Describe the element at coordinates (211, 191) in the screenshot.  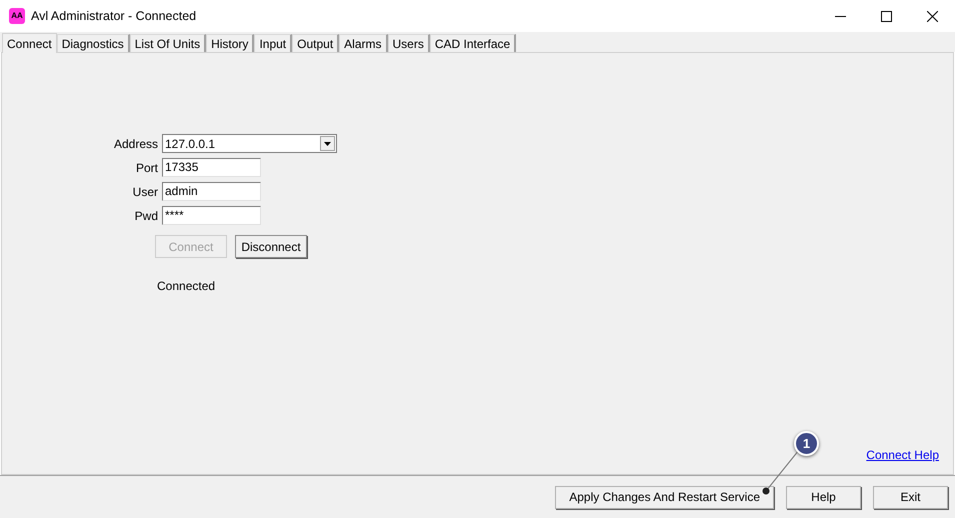
I see `text-field: admin` at that location.